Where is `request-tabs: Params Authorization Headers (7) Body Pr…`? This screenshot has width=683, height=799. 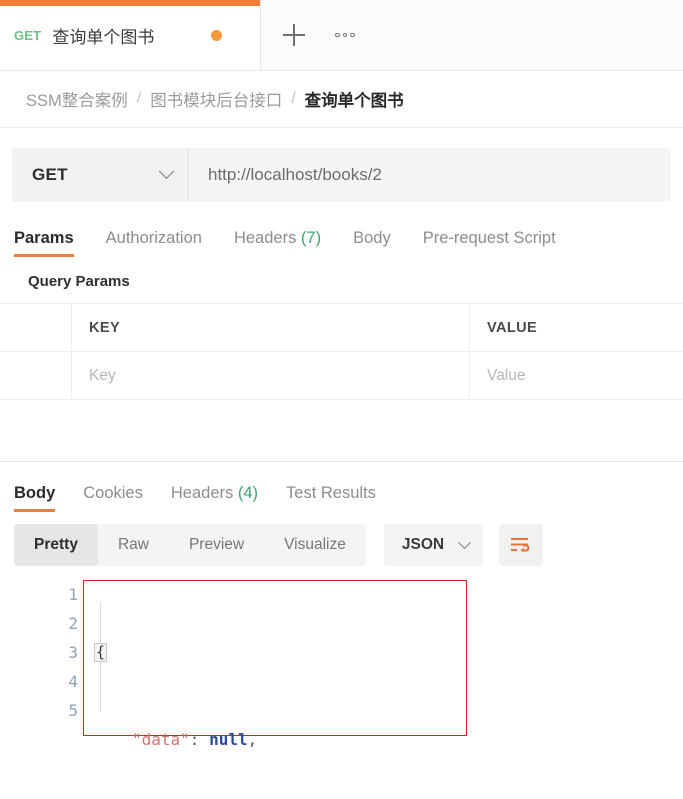 request-tabs: Params Authorization Headers (7) Body Pr… is located at coordinates (341, 236).